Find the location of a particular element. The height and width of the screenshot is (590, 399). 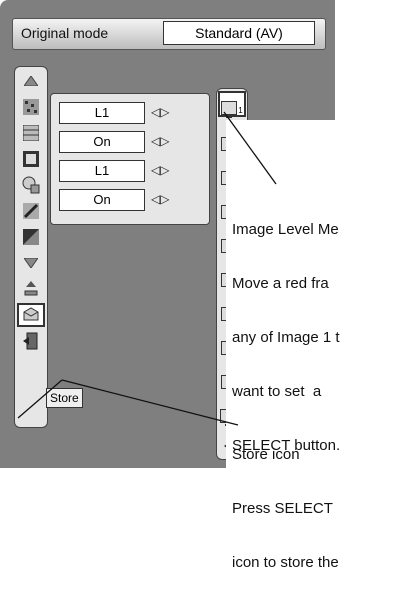

description-line: icon to store the is located at coordinates (285, 562).